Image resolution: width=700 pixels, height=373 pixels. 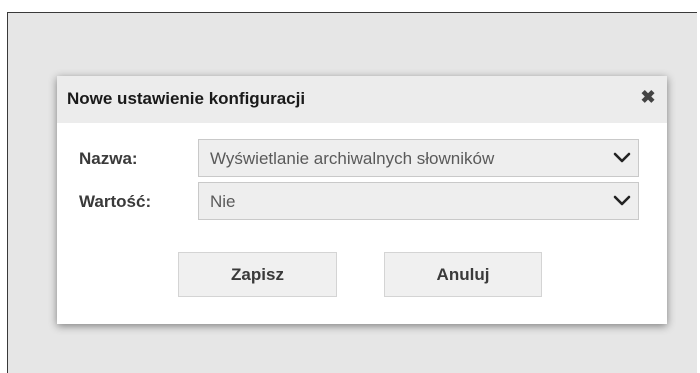 What do you see at coordinates (108, 158) in the screenshot?
I see `name-label: Nazwa:` at bounding box center [108, 158].